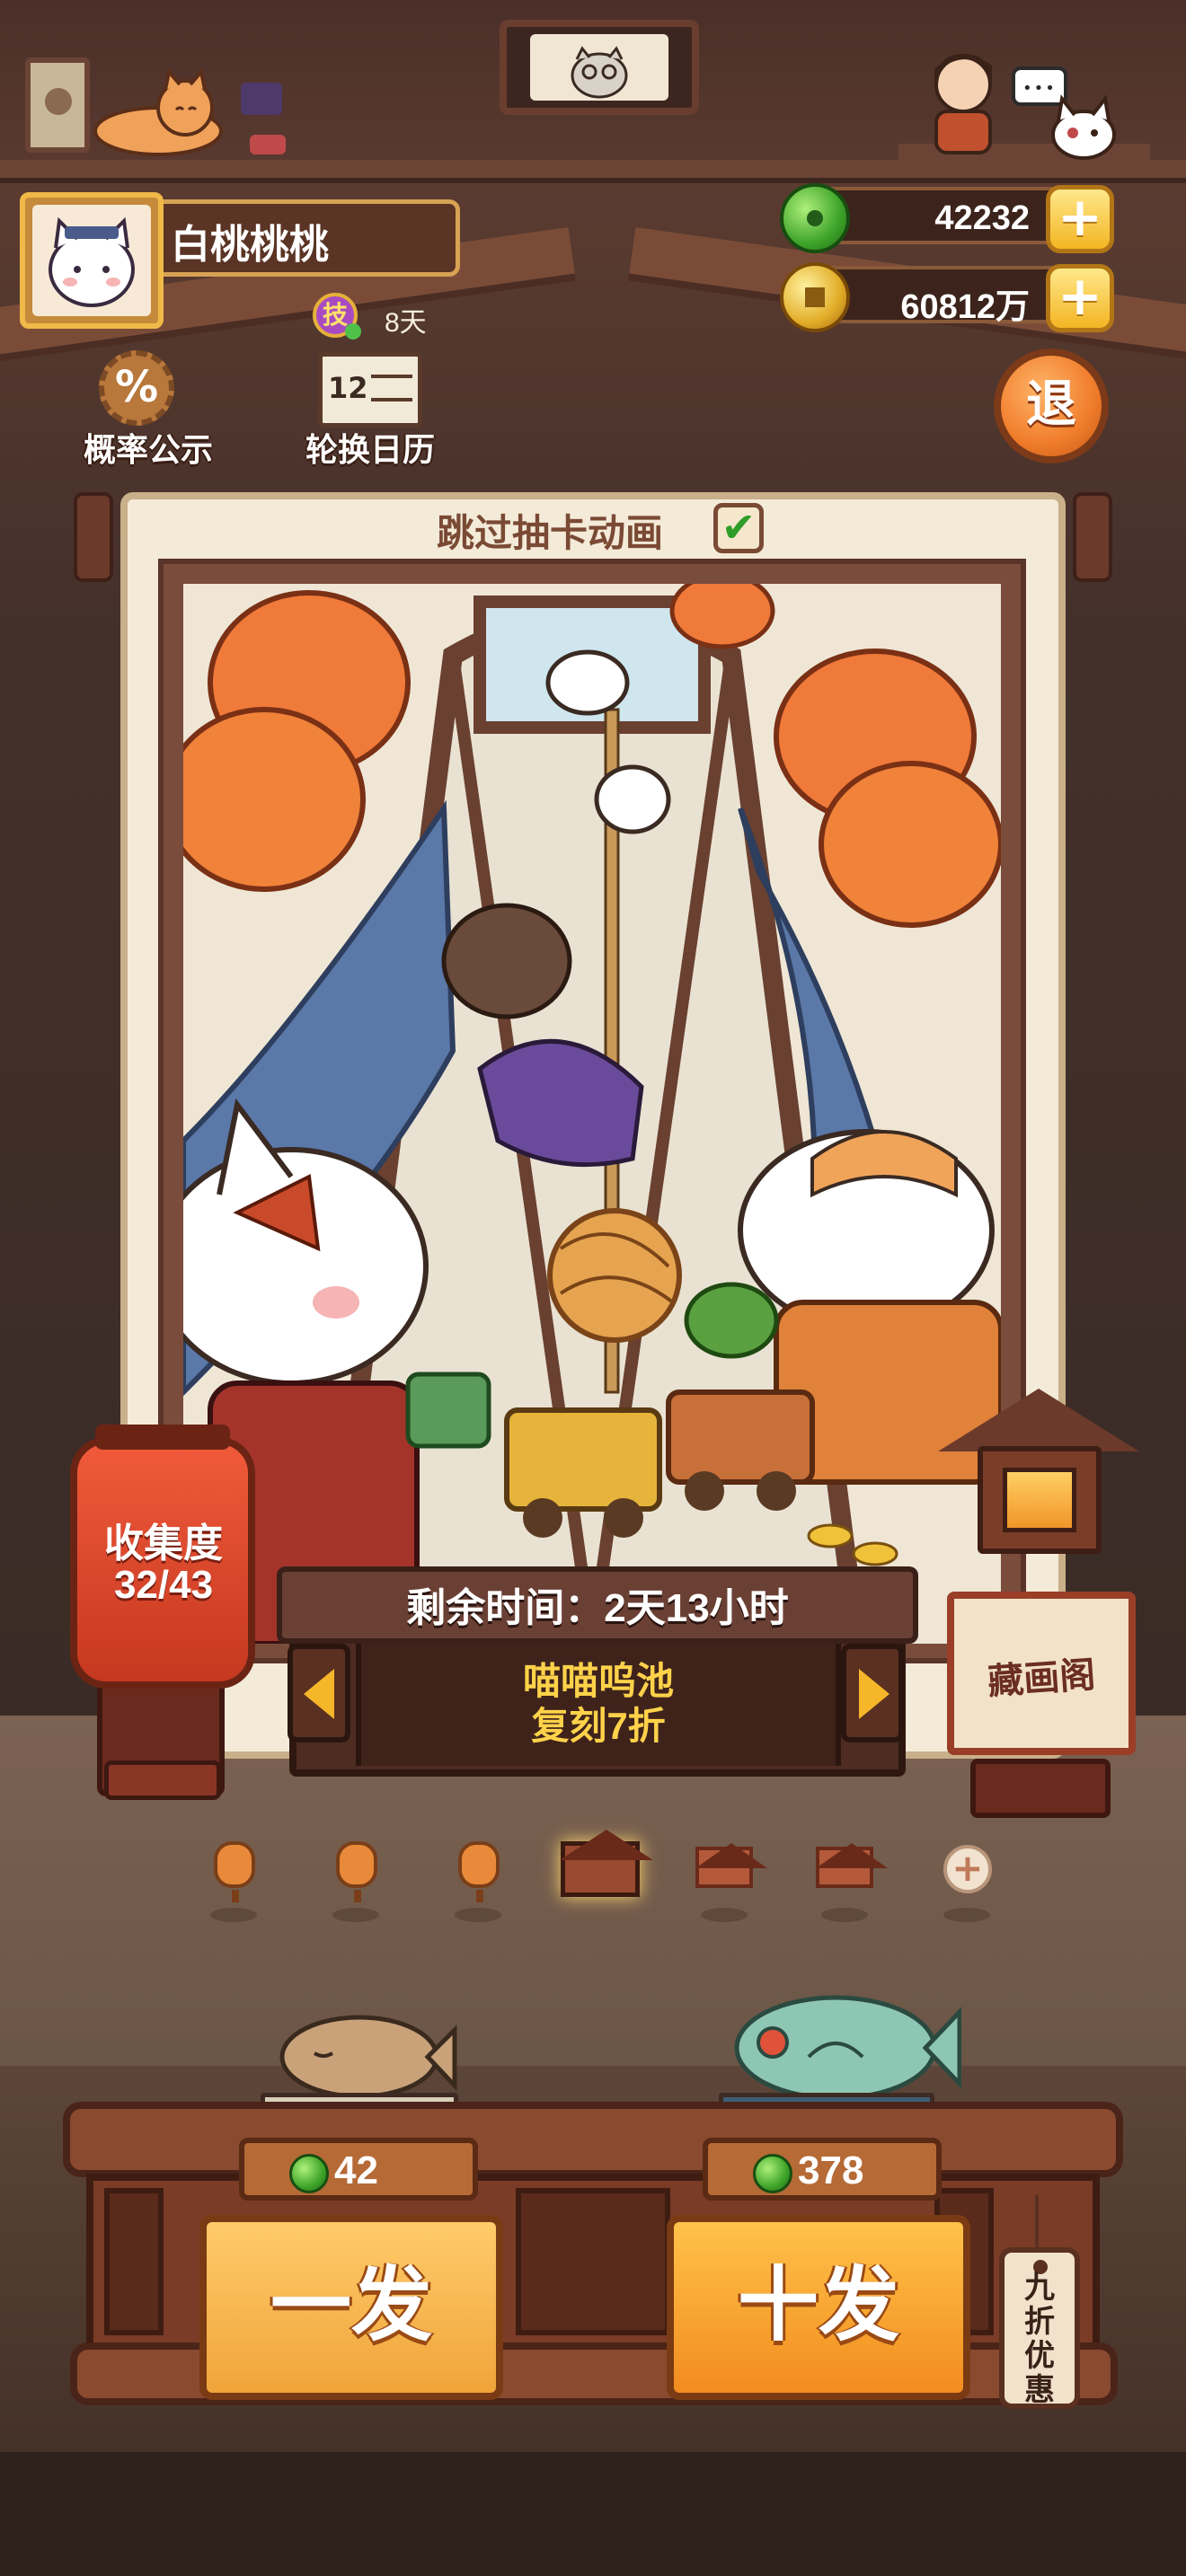  I want to click on gallery-stand, so click(1040, 1788).